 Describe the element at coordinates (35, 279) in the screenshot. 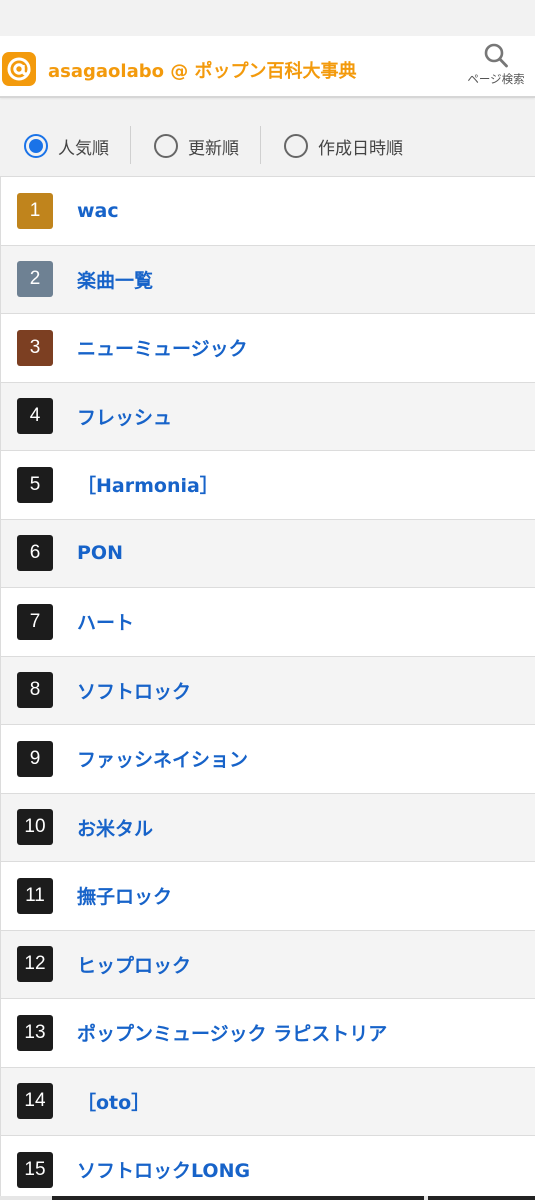

I see `rank-badge: 2` at that location.